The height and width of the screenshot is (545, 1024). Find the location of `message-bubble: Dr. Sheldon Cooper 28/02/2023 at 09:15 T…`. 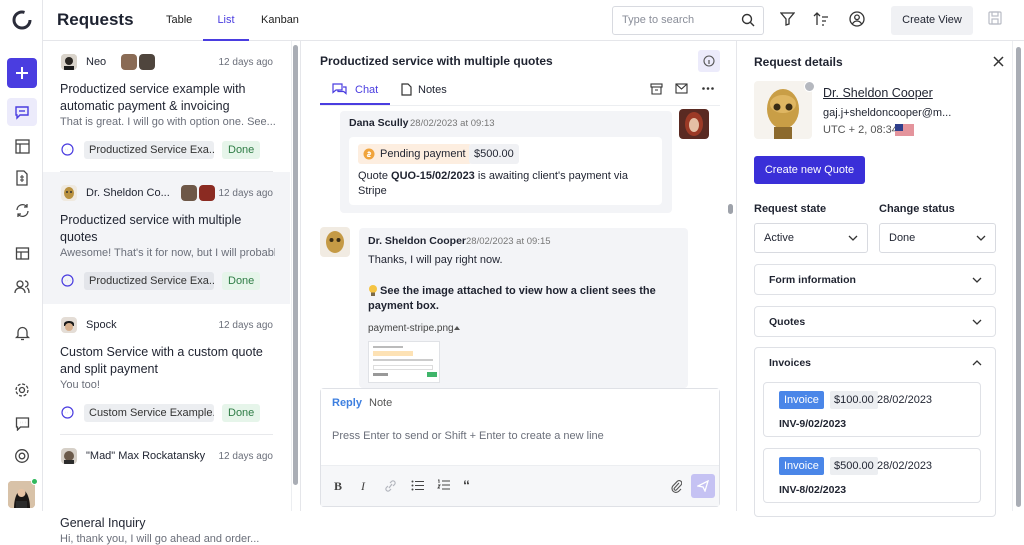

message-bubble: Dr. Sheldon Cooper 28/02/2023 at 09:15 T… is located at coordinates (523, 308).